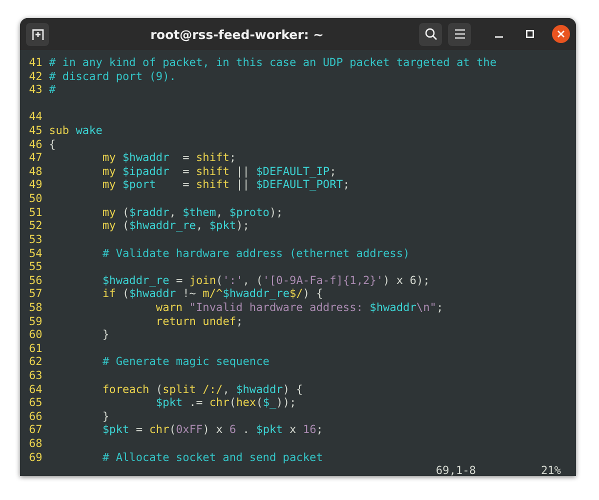 The width and height of the screenshot is (599, 500). I want to click on line-number: 50, so click(36, 199).